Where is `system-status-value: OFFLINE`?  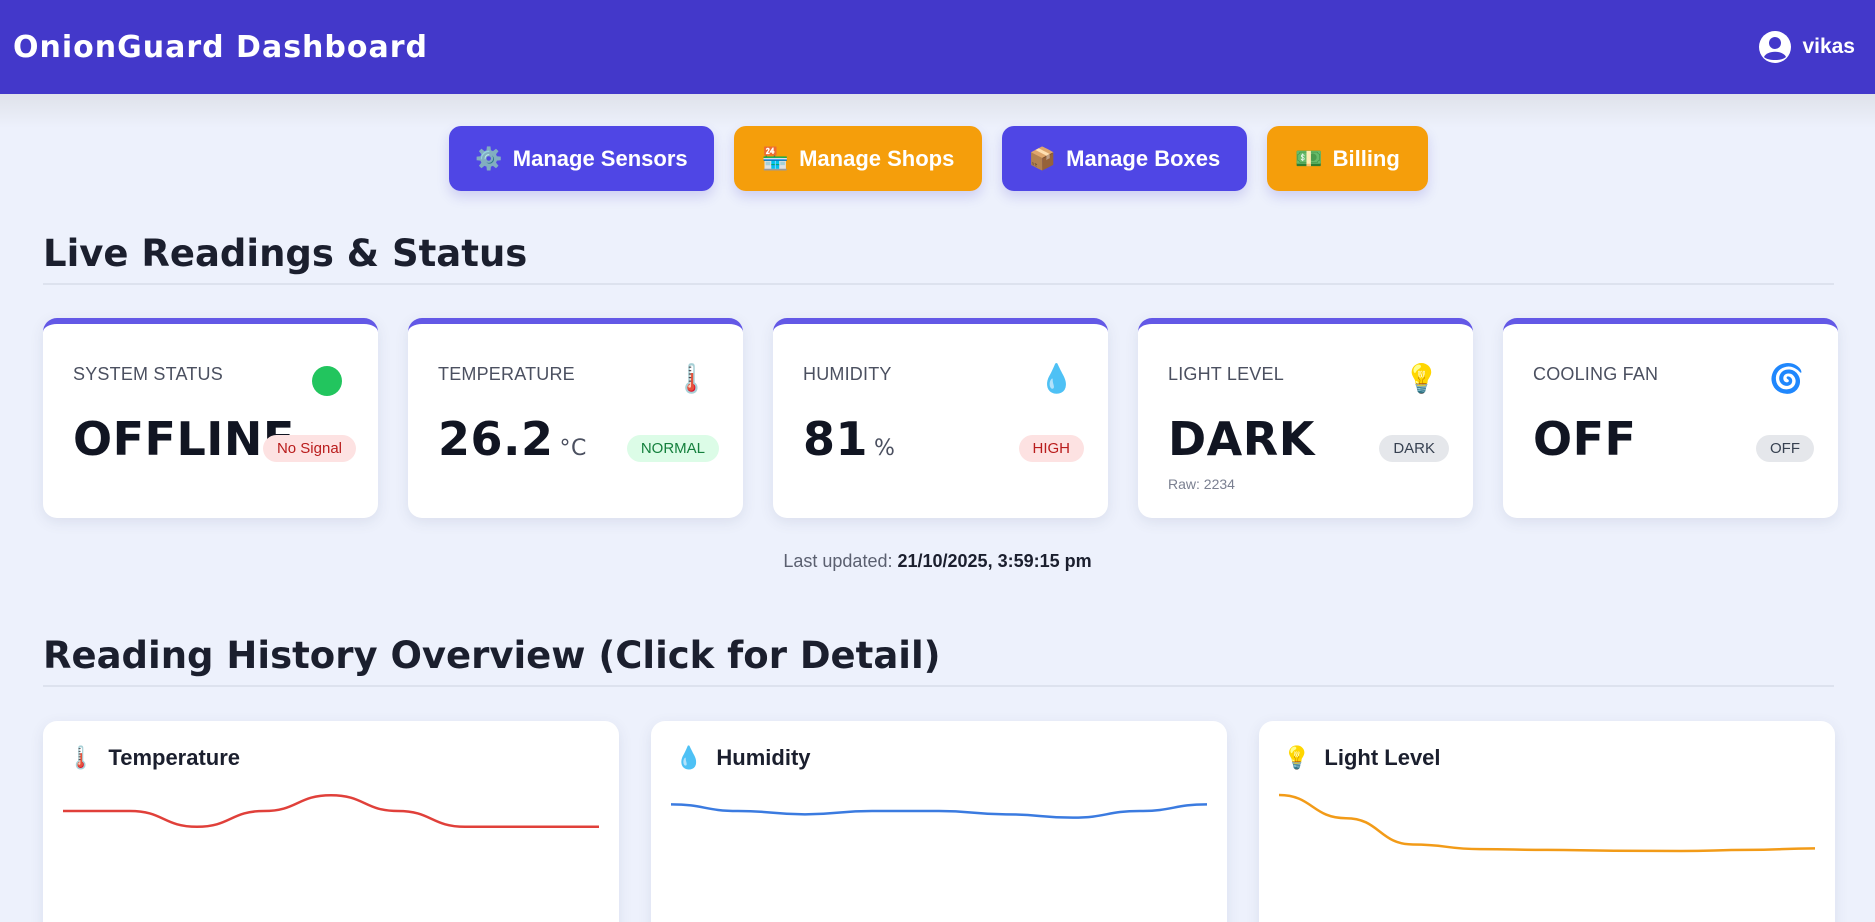
system-status-value: OFFLINE is located at coordinates (184, 439).